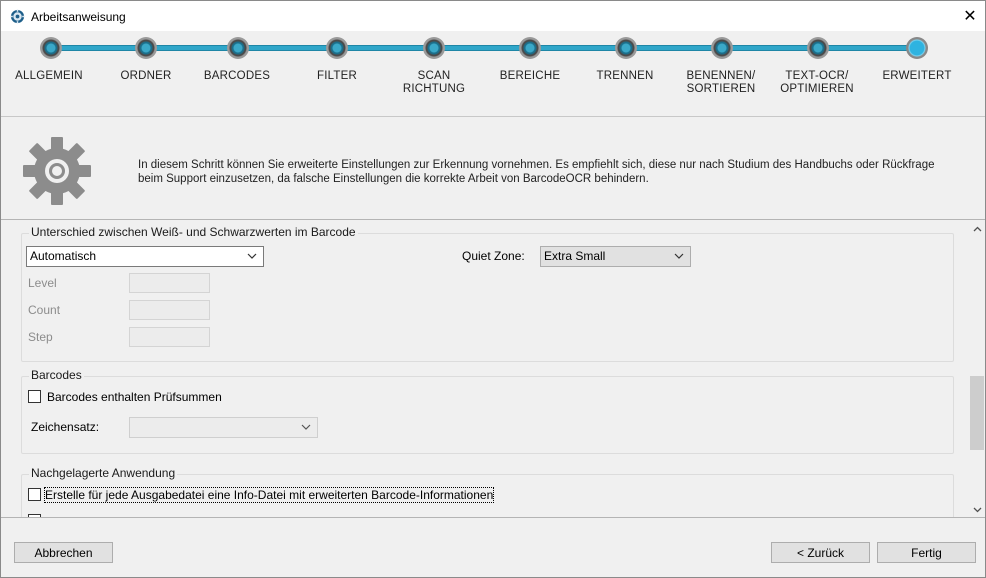  Describe the element at coordinates (52, 76) in the screenshot. I see `step-label-allgemein: ALLGEMEIN` at that location.